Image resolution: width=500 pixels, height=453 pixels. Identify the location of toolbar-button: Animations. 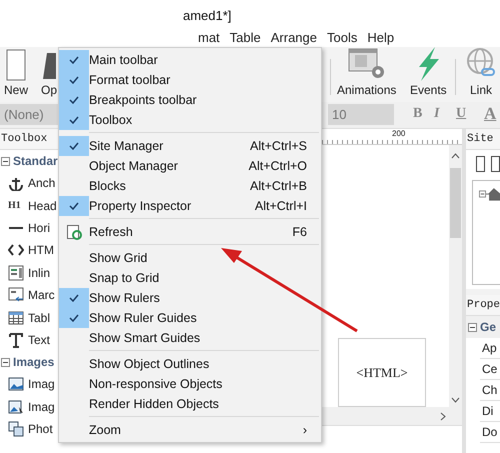
(366, 71).